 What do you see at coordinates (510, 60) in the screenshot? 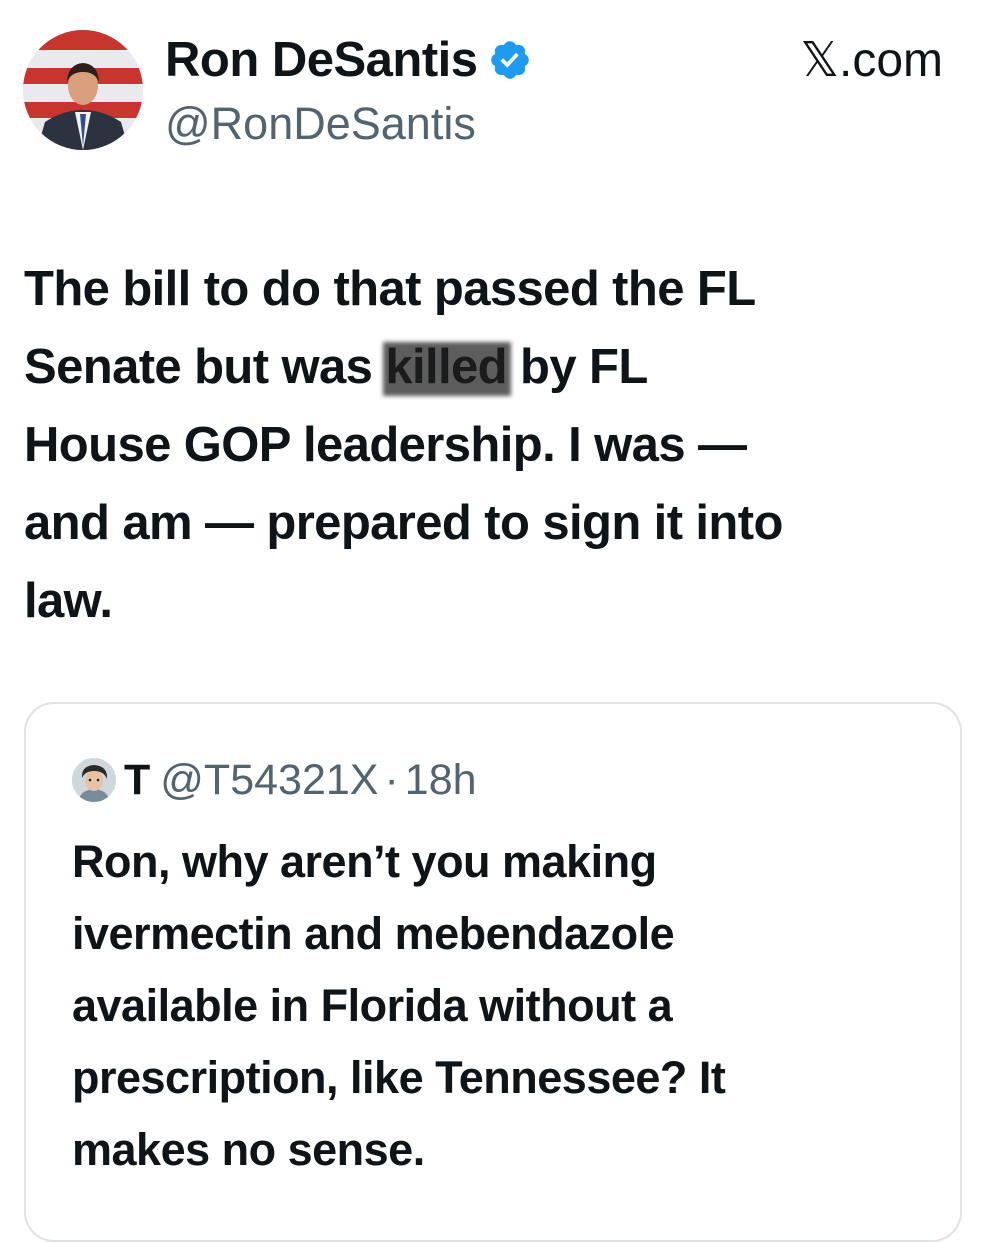
I see `verified-badge-icon` at bounding box center [510, 60].